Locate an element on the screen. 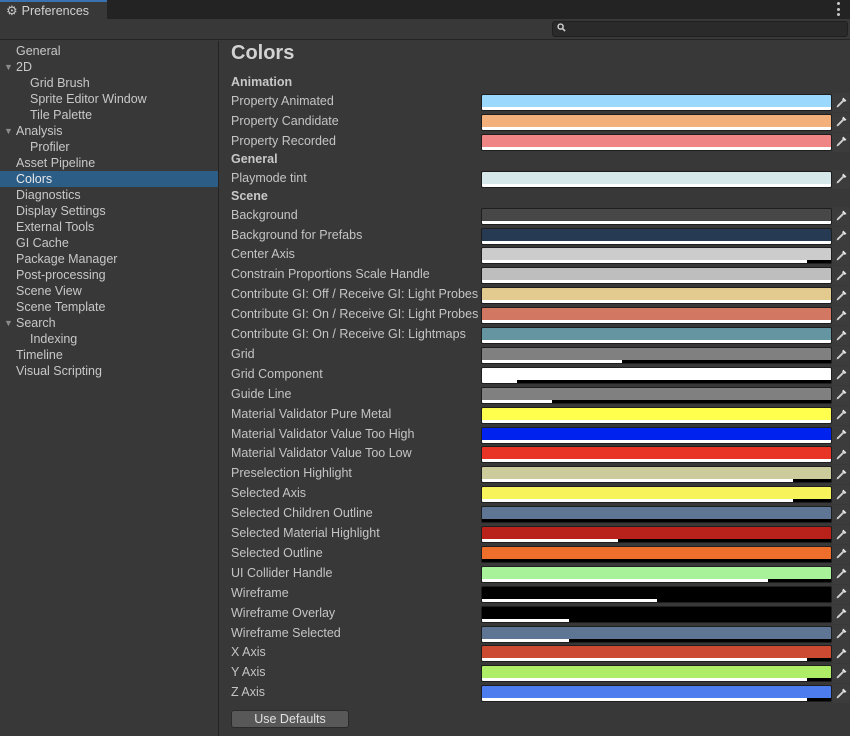 The height and width of the screenshot is (736, 850). sidebar-item-post-processing: Post-processing is located at coordinates (109, 275).